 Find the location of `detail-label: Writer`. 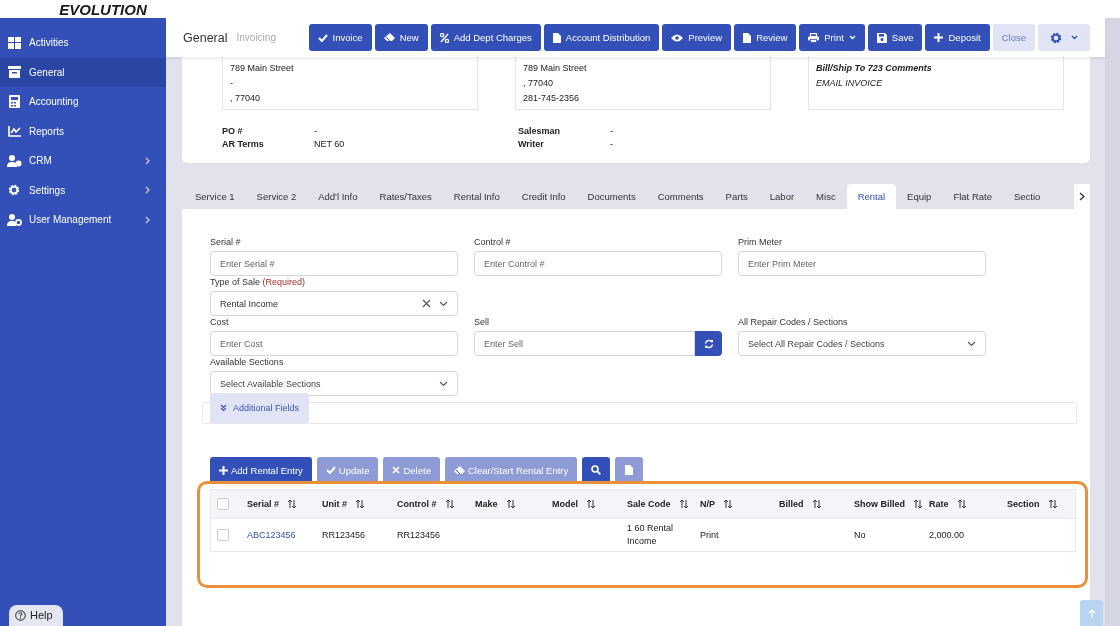

detail-label: Writer is located at coordinates (531, 144).